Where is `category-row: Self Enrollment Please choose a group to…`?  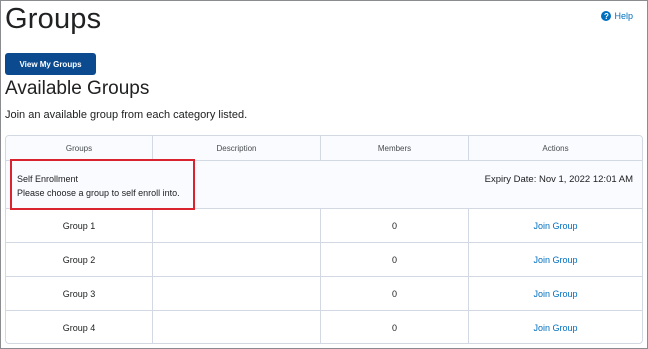 category-row: Self Enrollment Please choose a group to… is located at coordinates (324, 185).